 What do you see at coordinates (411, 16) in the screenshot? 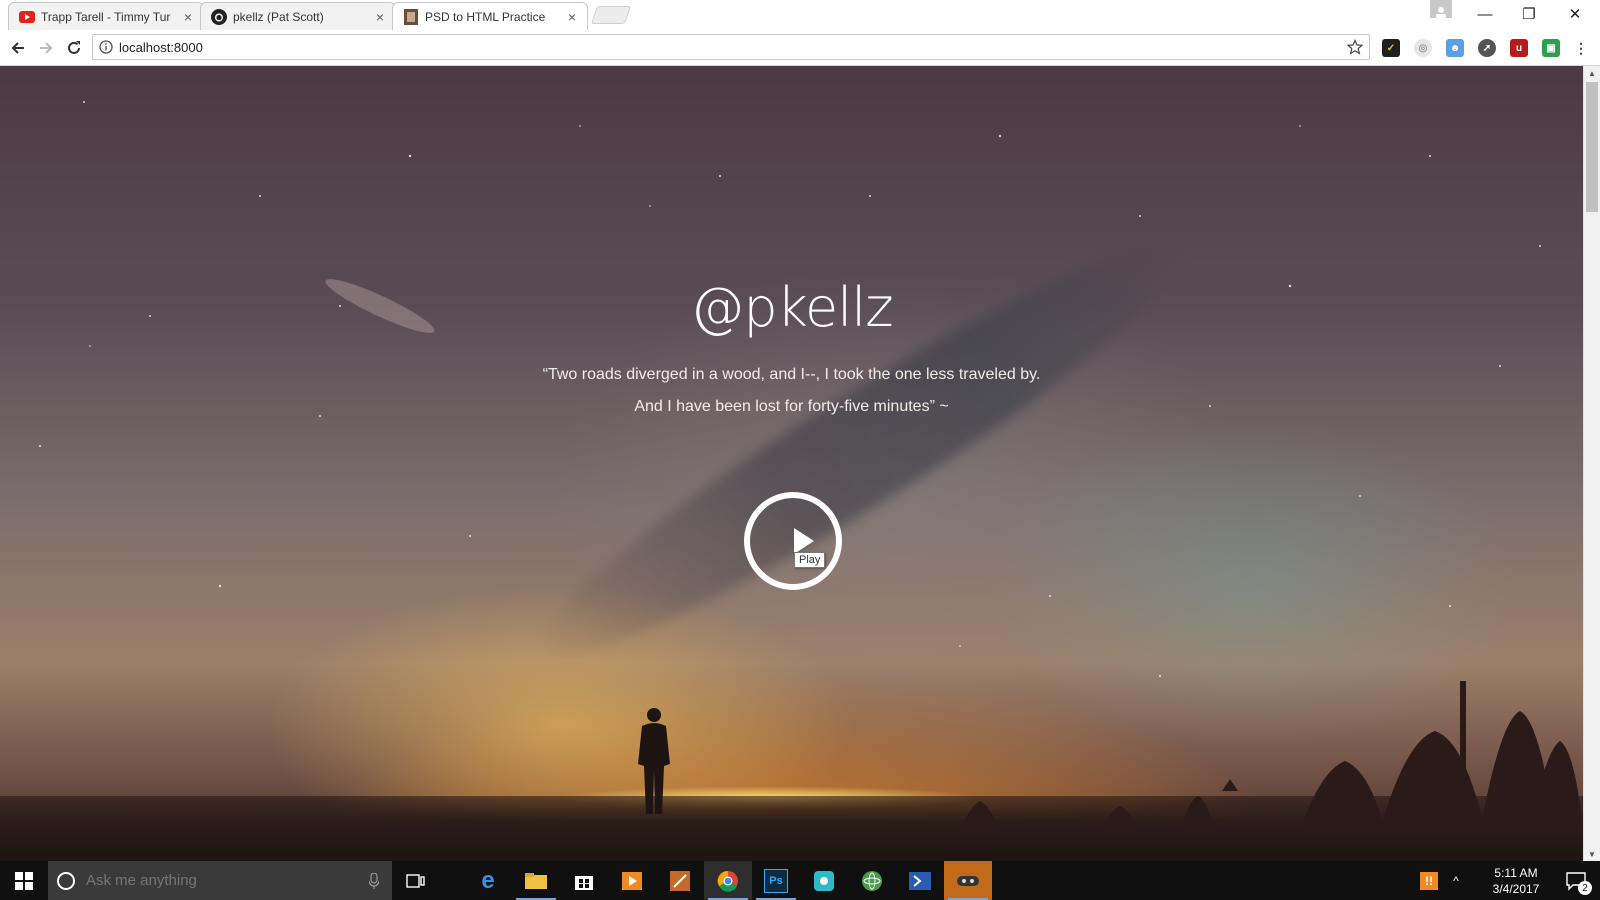
I see `page-icon` at bounding box center [411, 16].